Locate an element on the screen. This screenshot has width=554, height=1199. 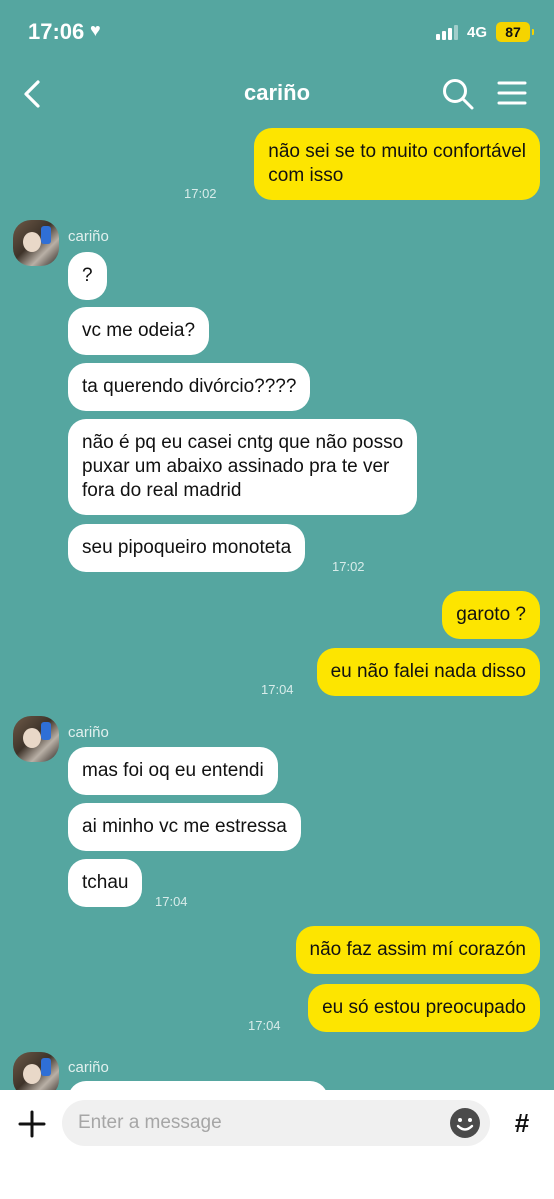
message-bubble-incoming: mas foi oq eu entendi is located at coordinates (173, 771).